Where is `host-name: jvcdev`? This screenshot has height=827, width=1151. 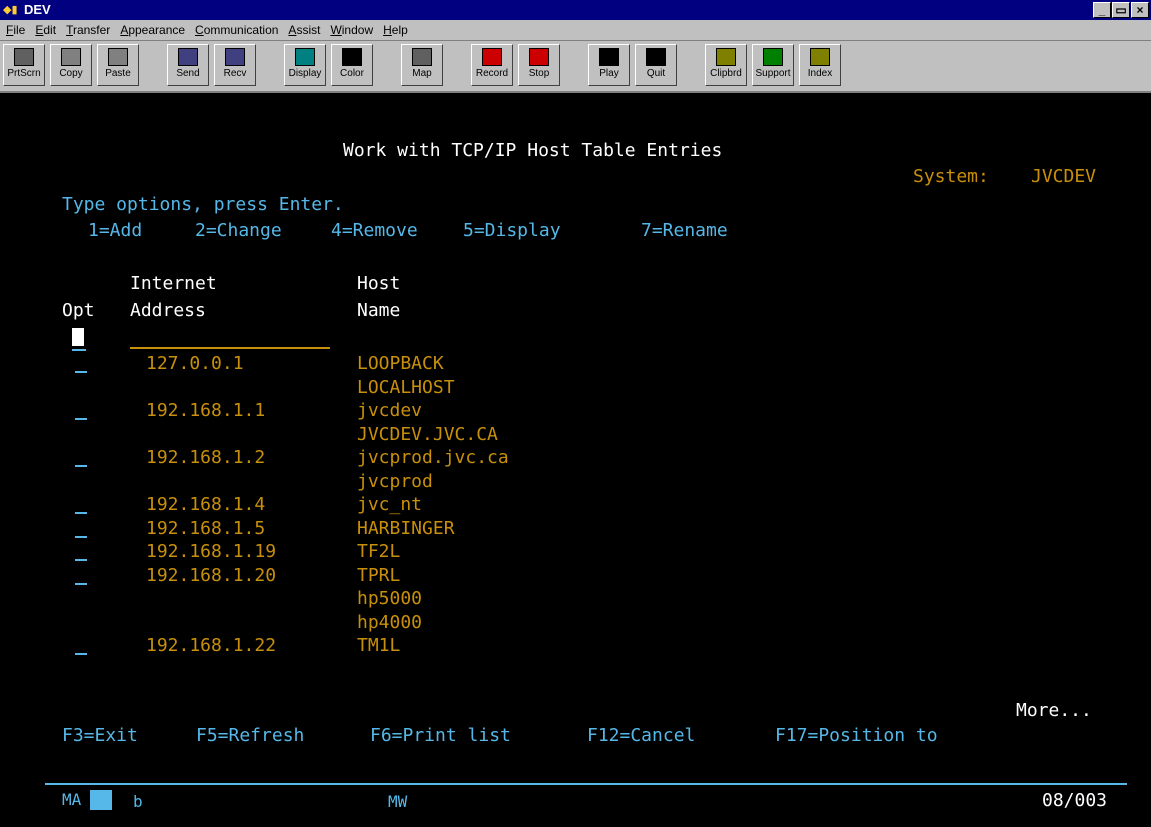 host-name: jvcdev is located at coordinates (390, 410).